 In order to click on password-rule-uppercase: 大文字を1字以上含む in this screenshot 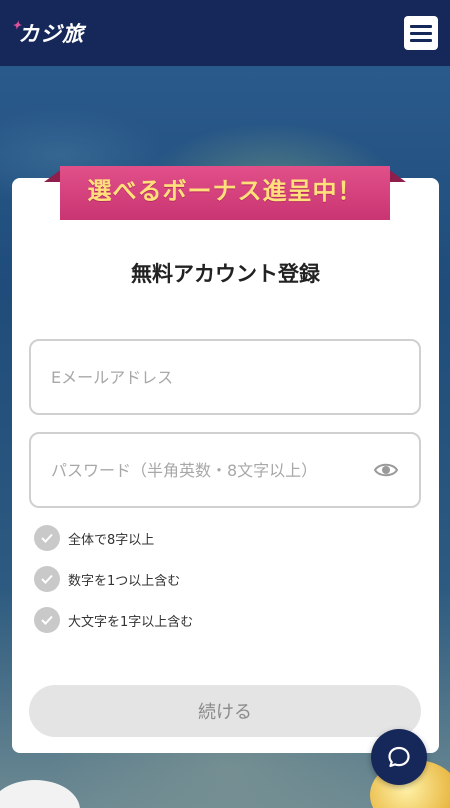, I will do `click(113, 620)`.